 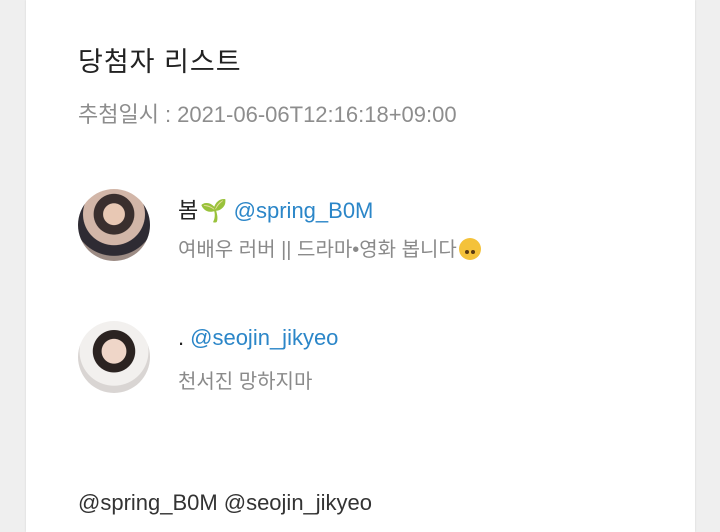 I want to click on winner-bio: 여배우 러버 || 드라마•영화 봅니다, so click(x=329, y=247).